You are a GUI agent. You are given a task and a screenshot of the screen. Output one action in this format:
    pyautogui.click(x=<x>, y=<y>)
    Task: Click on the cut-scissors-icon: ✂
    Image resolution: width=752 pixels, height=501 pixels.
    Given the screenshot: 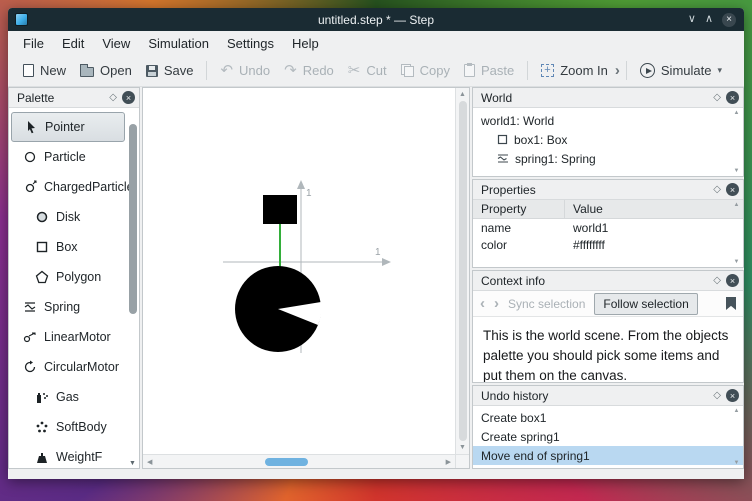 What is the action you would take?
    pyautogui.click(x=354, y=70)
    